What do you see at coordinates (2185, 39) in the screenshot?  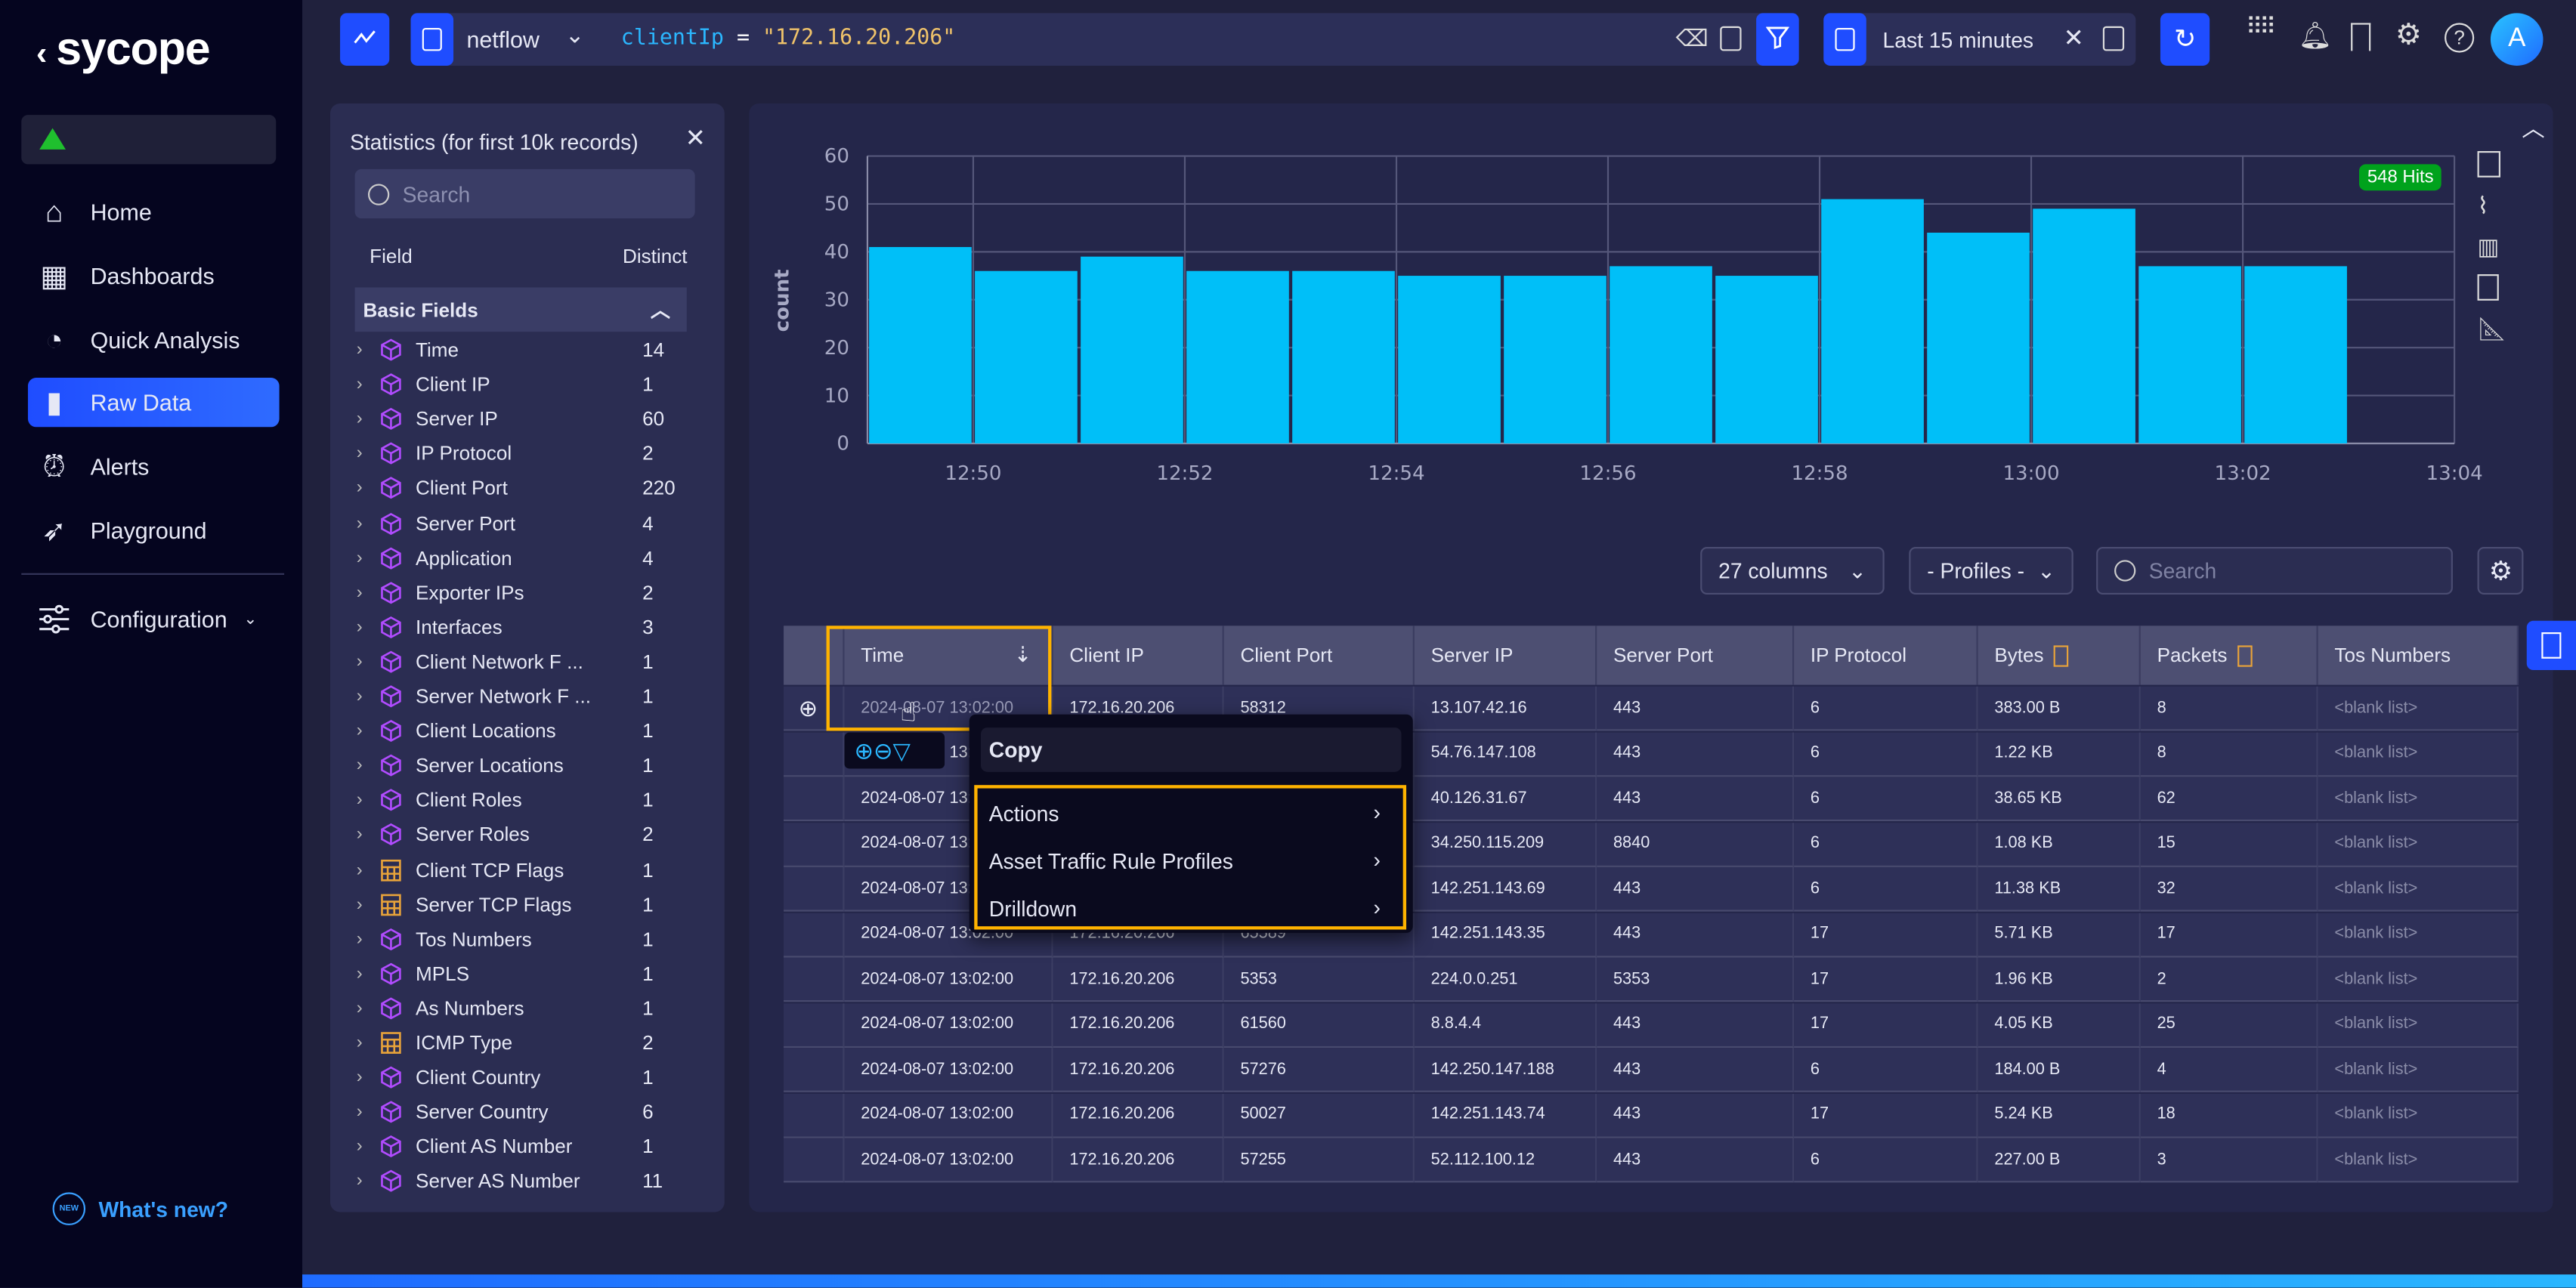 I see `refresh-button: ↻` at bounding box center [2185, 39].